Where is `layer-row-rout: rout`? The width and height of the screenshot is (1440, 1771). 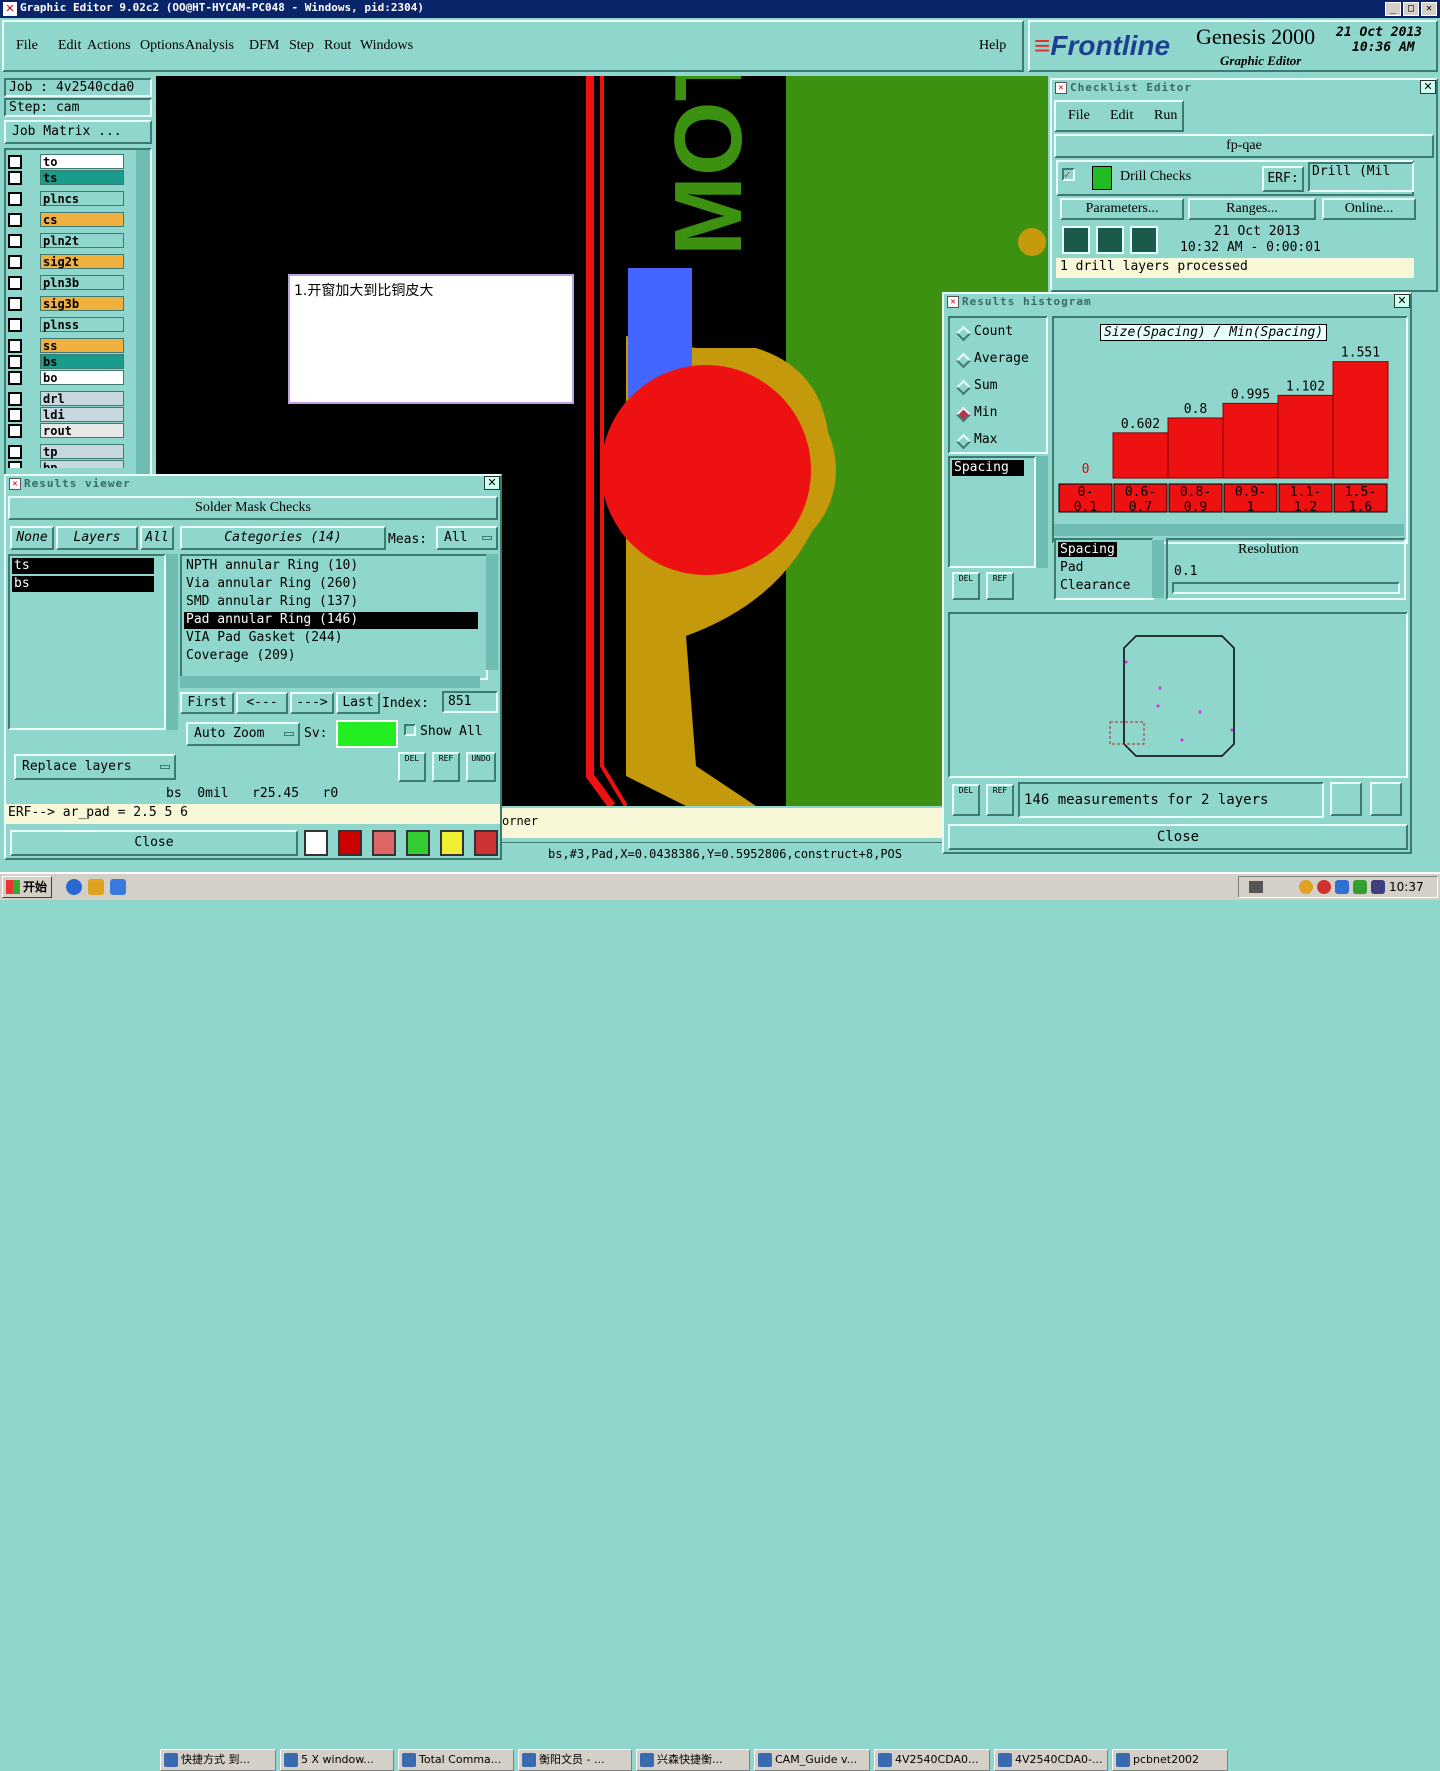
layer-row-rout: rout is located at coordinates (66, 431).